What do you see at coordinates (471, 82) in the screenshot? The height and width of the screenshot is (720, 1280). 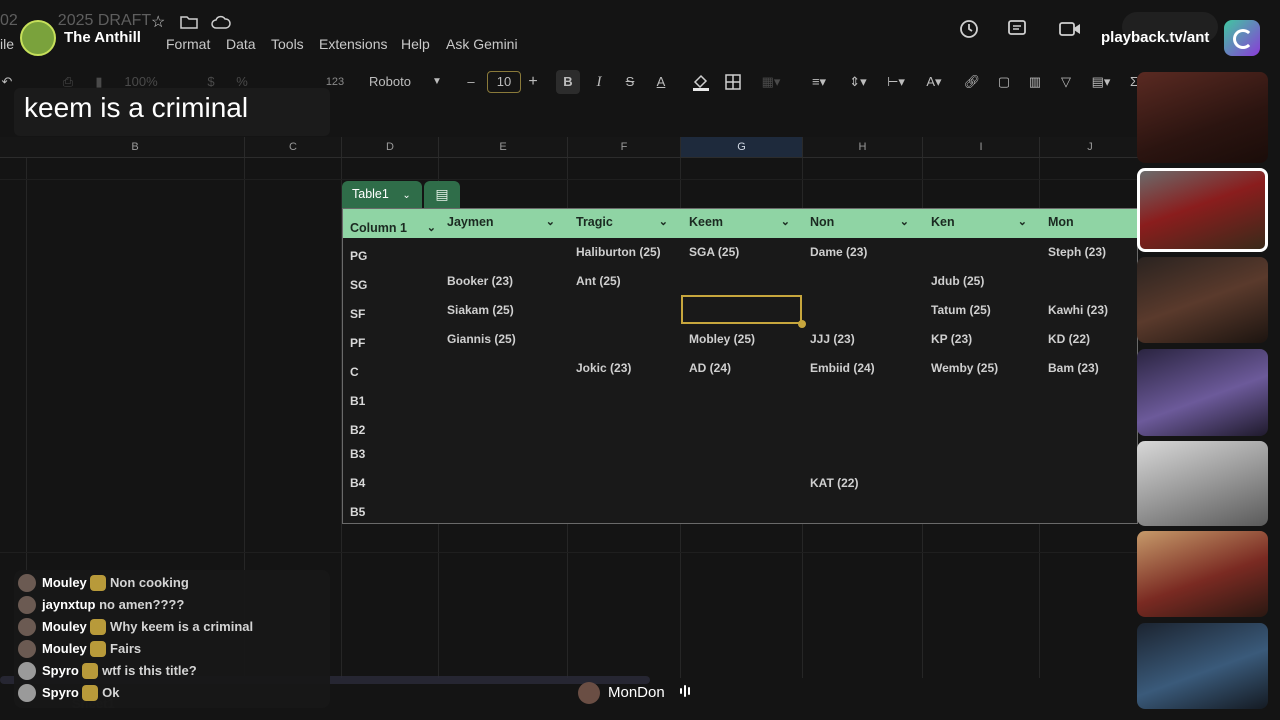 I see `decrease-font-size-button: –` at bounding box center [471, 82].